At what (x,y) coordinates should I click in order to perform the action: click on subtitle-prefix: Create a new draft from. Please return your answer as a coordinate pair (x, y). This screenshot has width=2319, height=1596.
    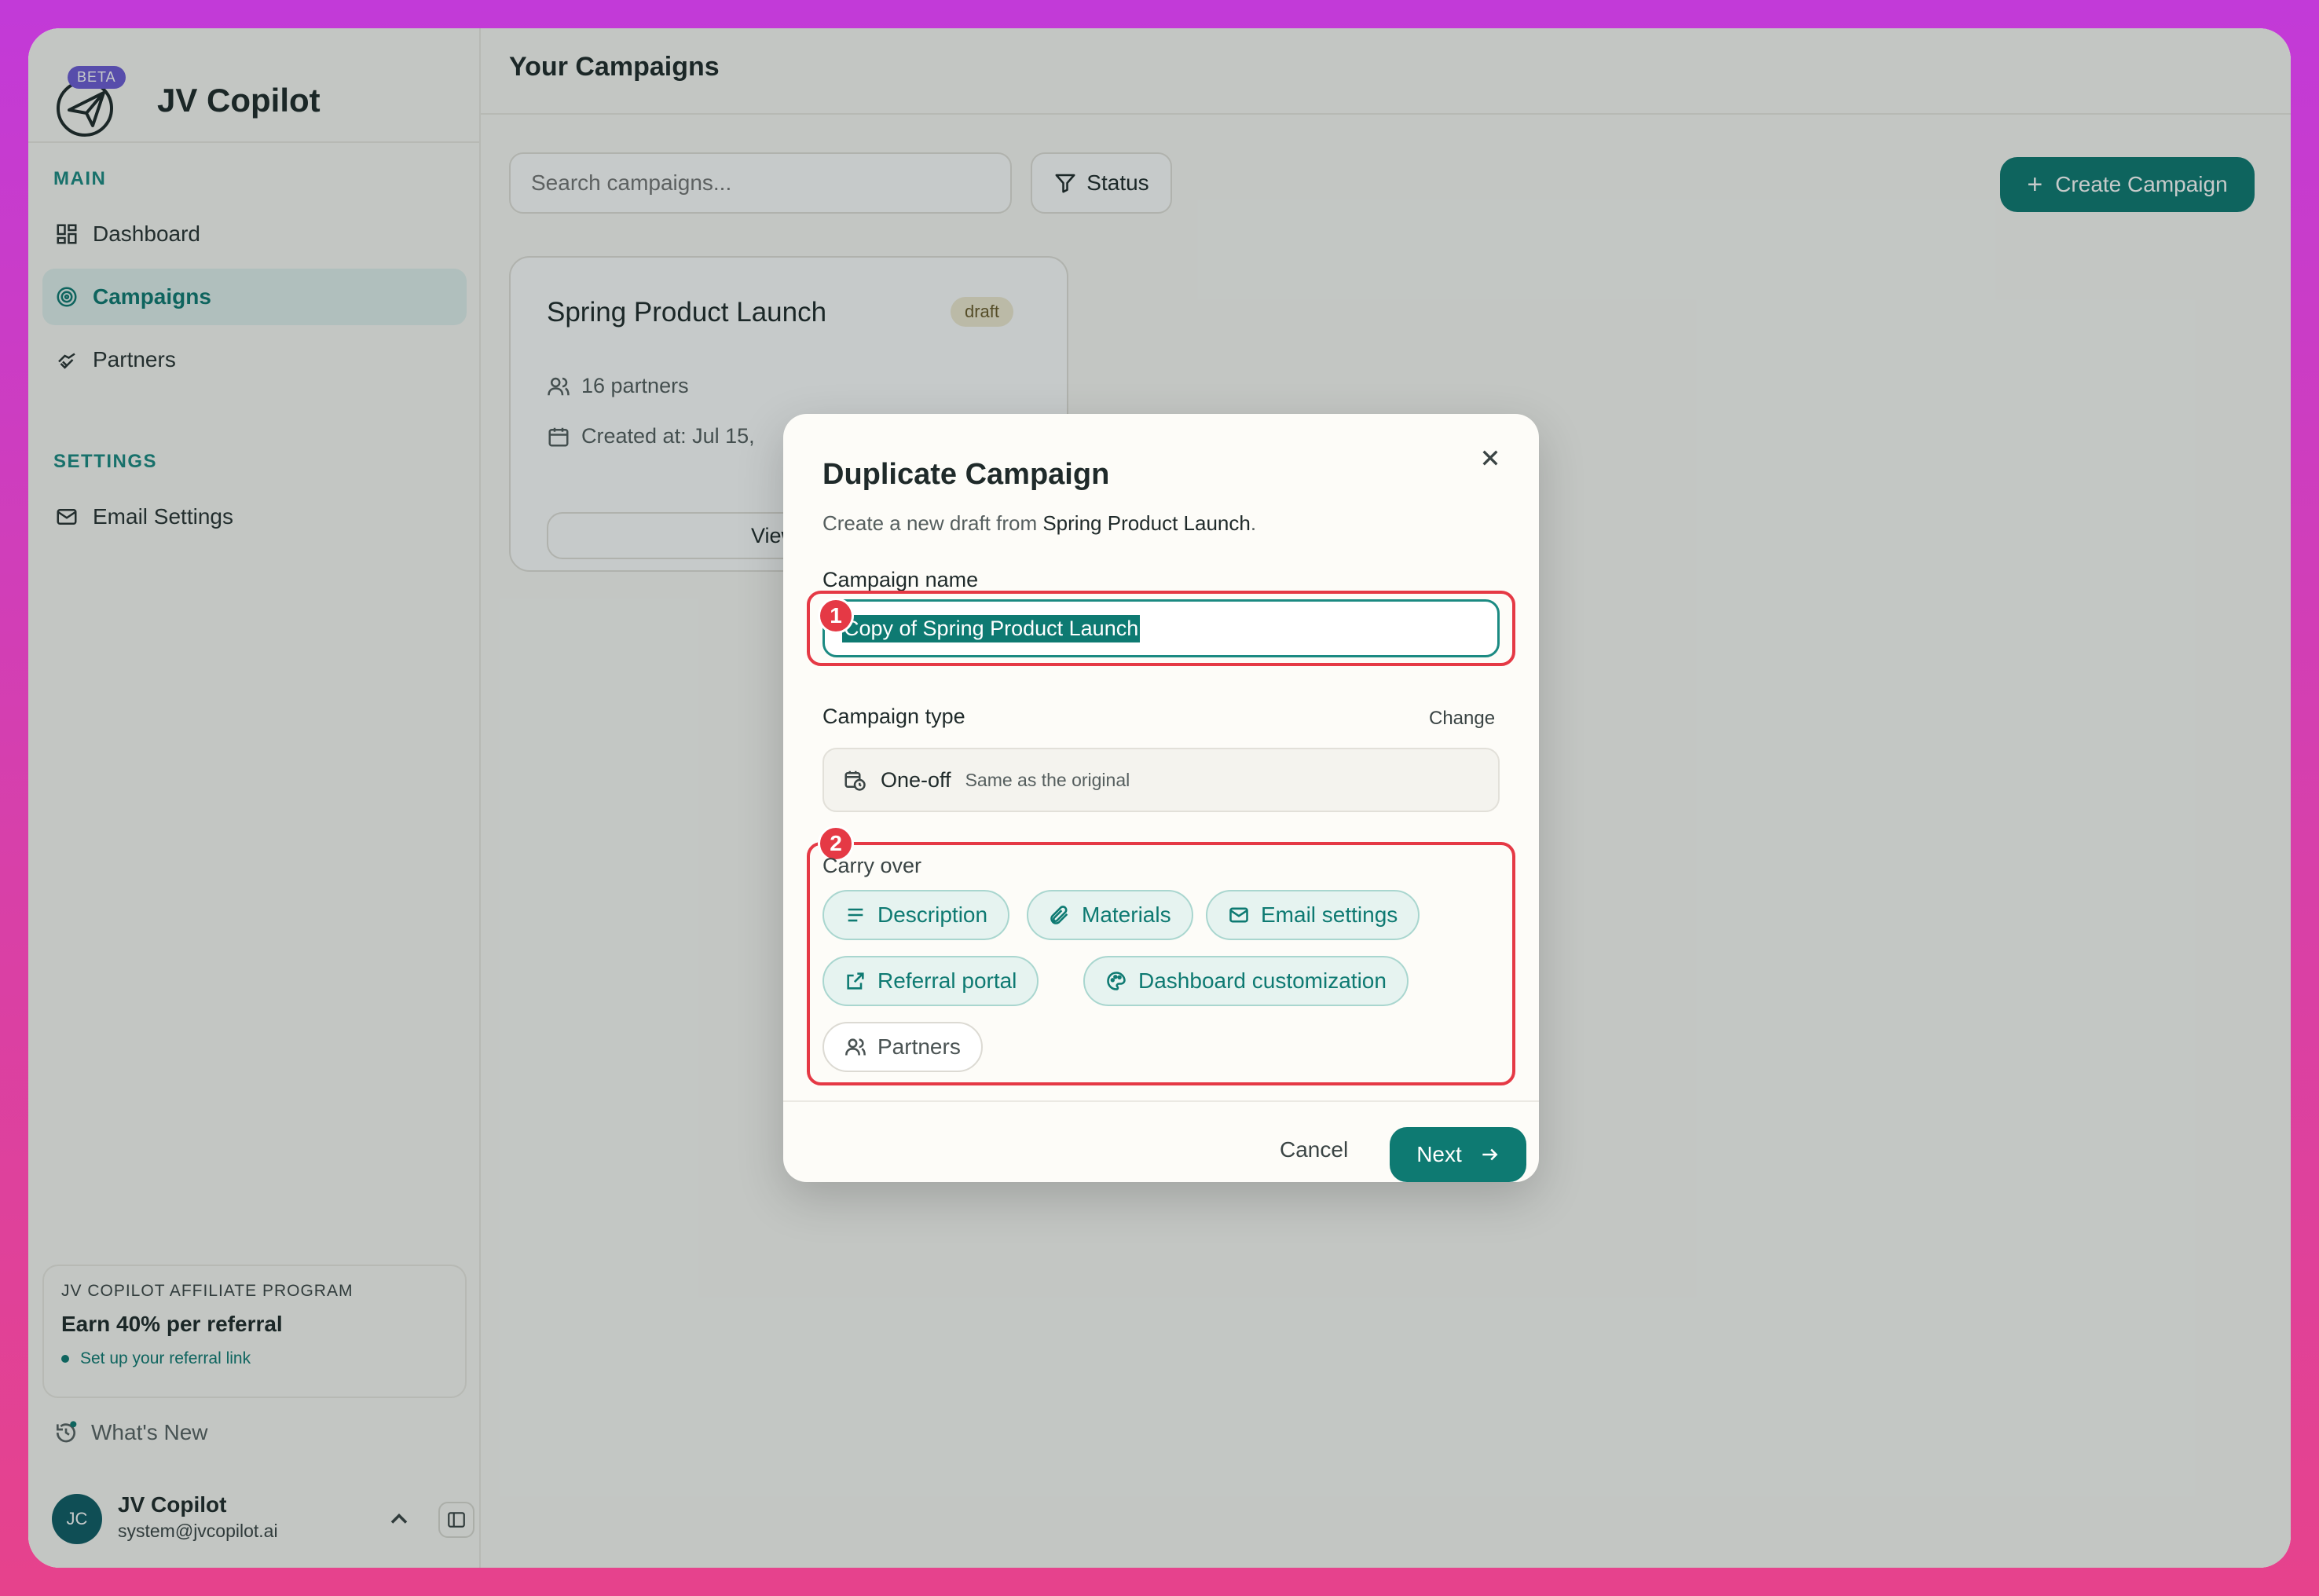
    Looking at the image, I should click on (933, 523).